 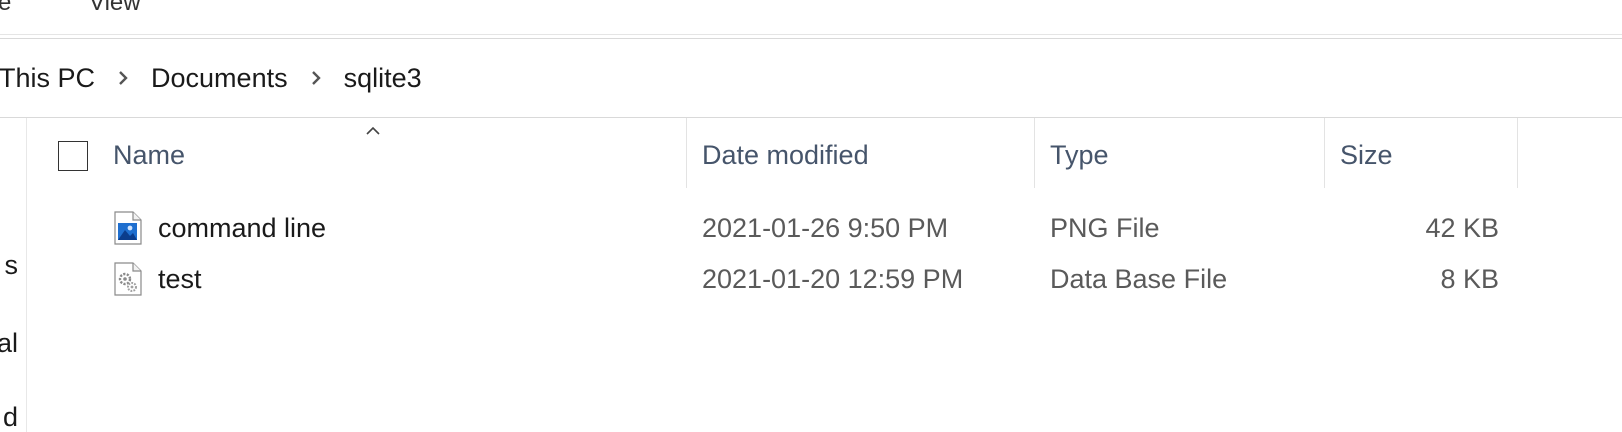 I want to click on sort-ascending-icon, so click(x=373, y=132).